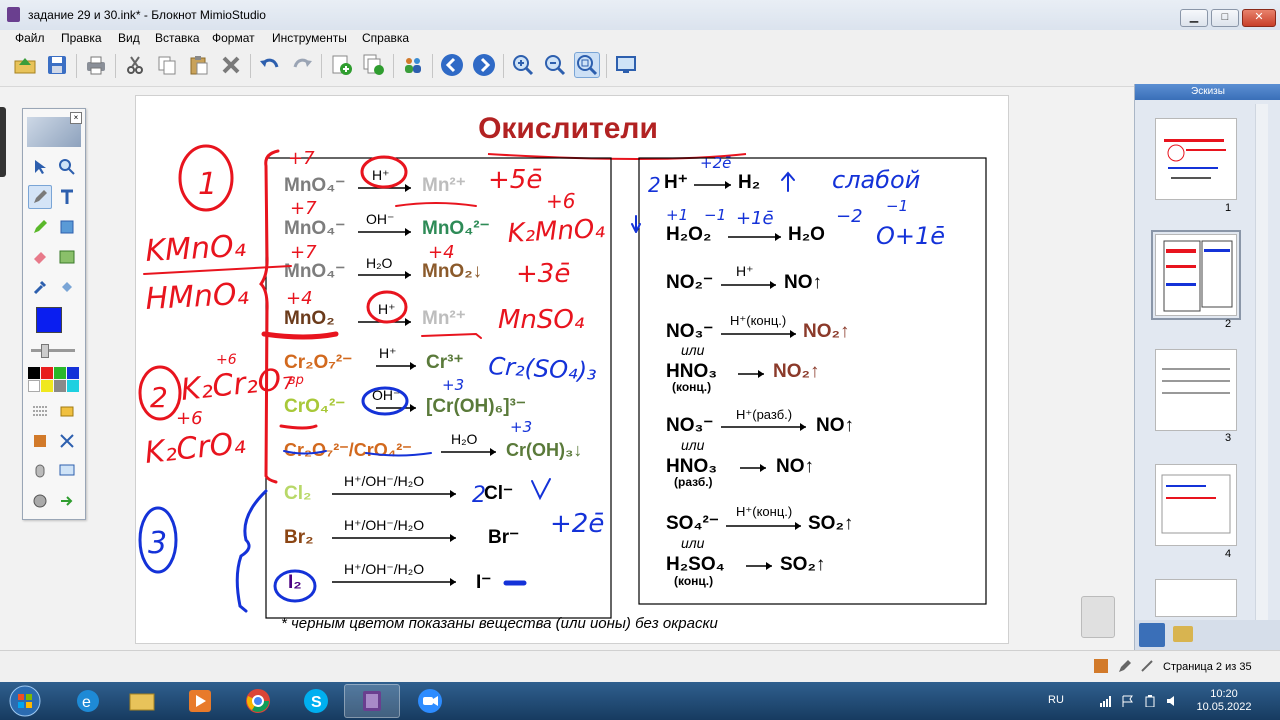  What do you see at coordinates (40, 227) in the screenshot?
I see `highlighter-tool-icon` at bounding box center [40, 227].